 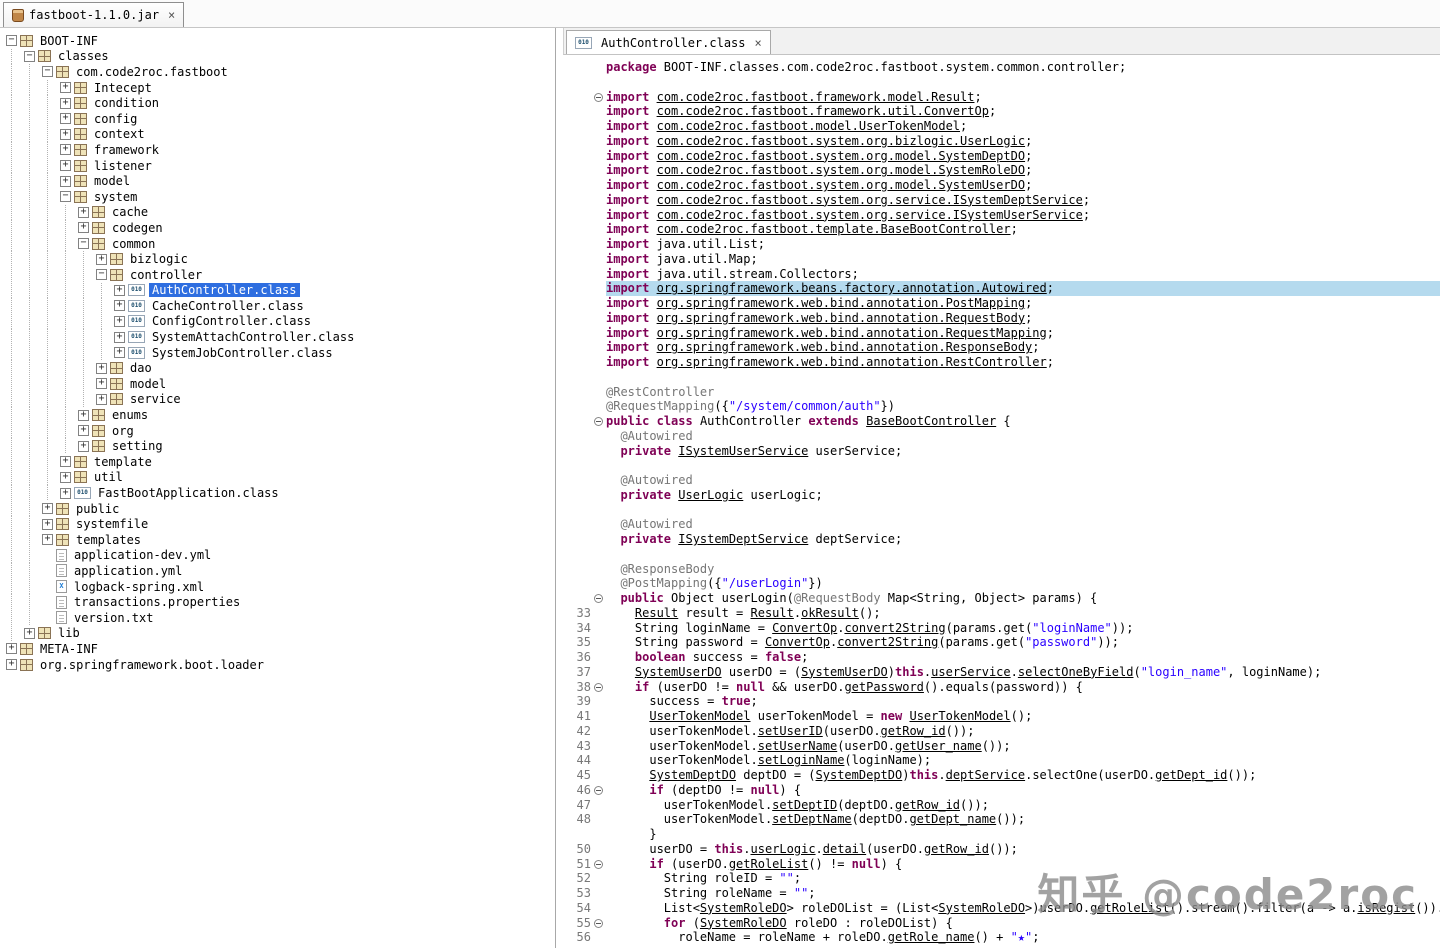 What do you see at coordinates (938, 746) in the screenshot?
I see `code-link: getUser_name` at bounding box center [938, 746].